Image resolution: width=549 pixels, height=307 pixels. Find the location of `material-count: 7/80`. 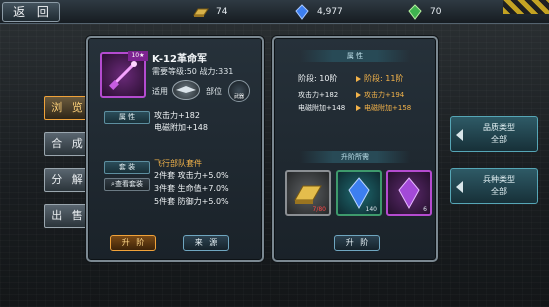

material-count: 7/80 is located at coordinates (319, 209).